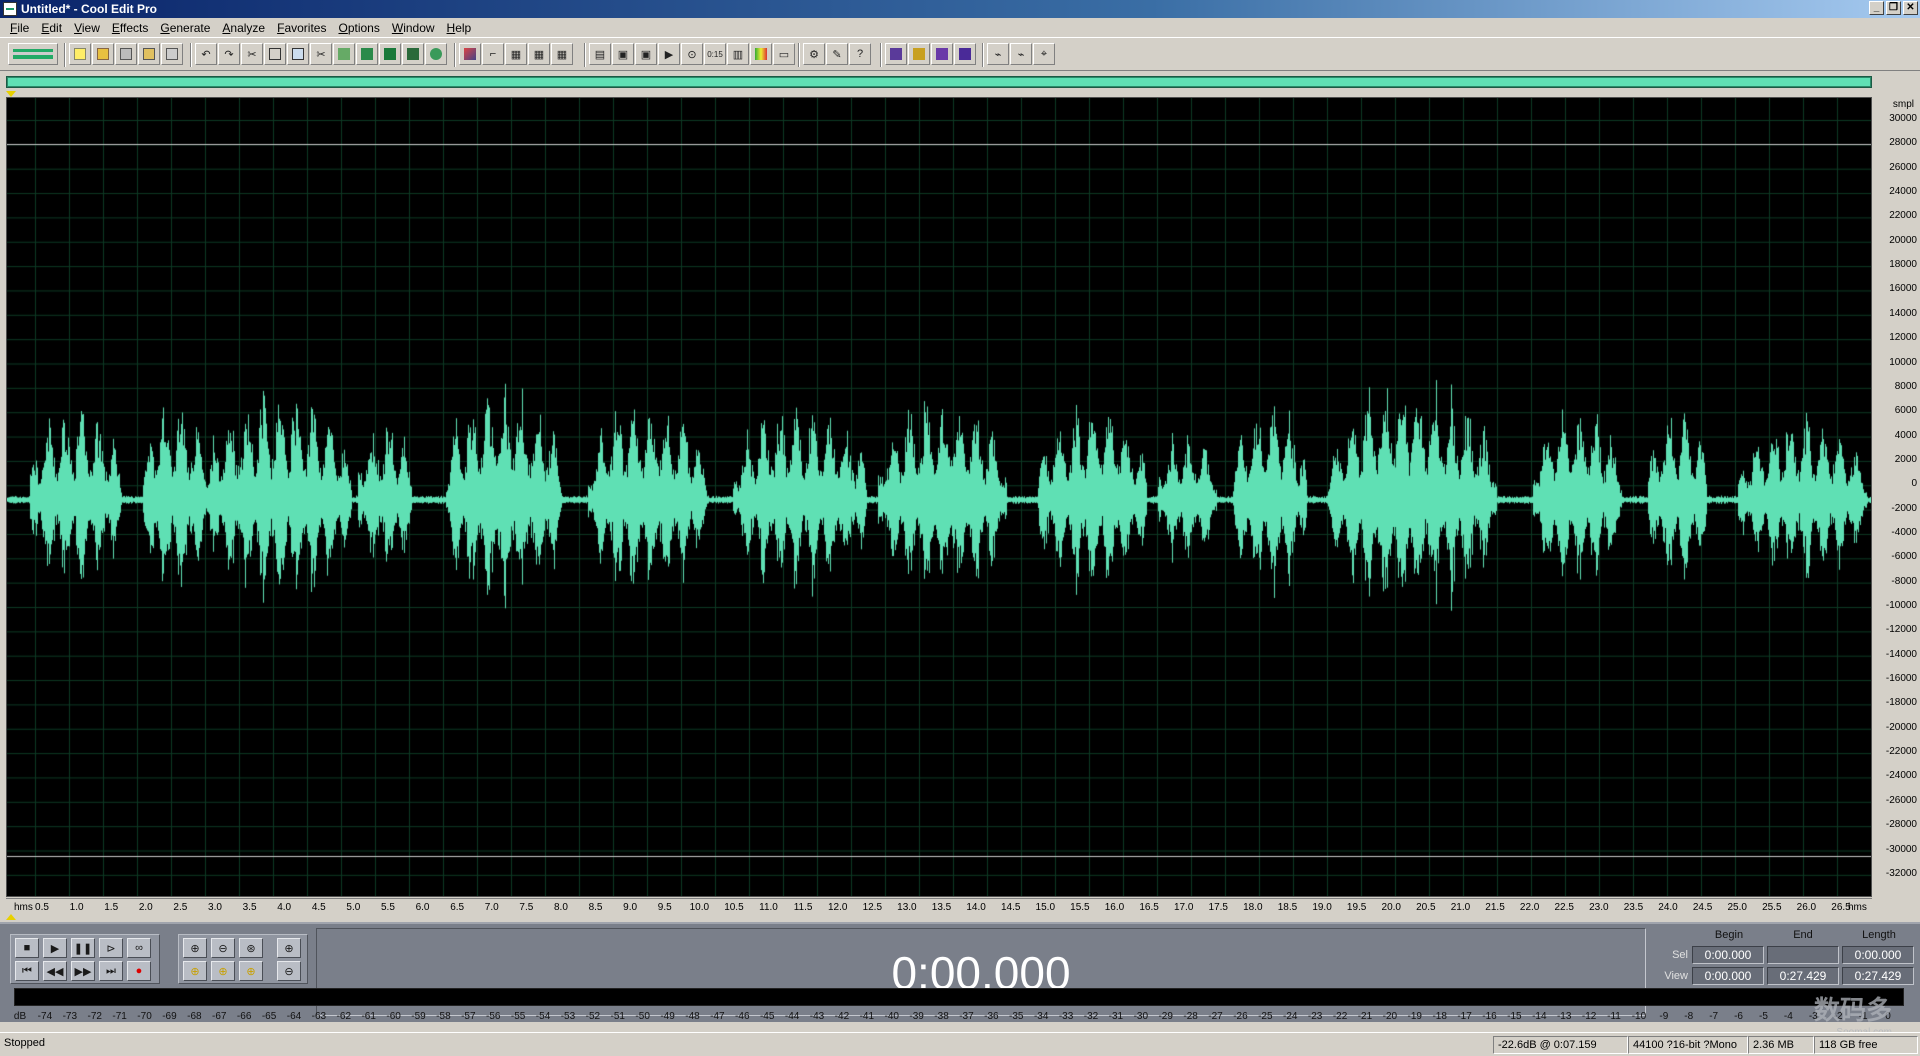 This screenshot has width=1920, height=1056. What do you see at coordinates (568, 1016) in the screenshot?
I see `meter-tick-label: -53` at bounding box center [568, 1016].